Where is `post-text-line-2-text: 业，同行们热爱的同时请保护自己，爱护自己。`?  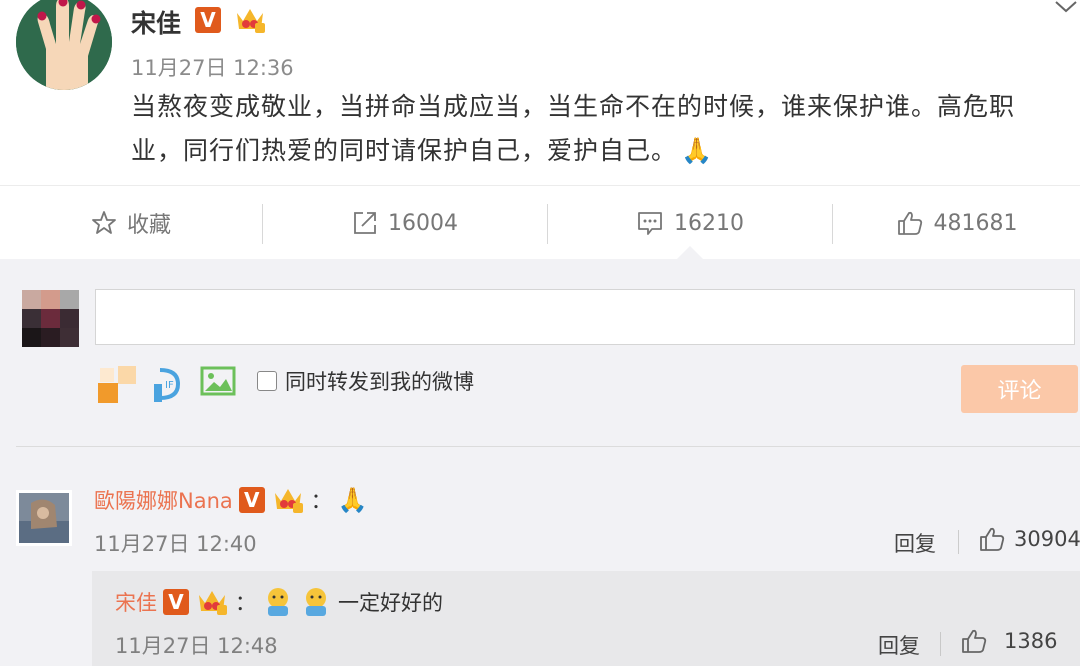 post-text-line-2-text: 业，同行们热爱的同时请保护自己，爱护自己。 is located at coordinates (404, 150).